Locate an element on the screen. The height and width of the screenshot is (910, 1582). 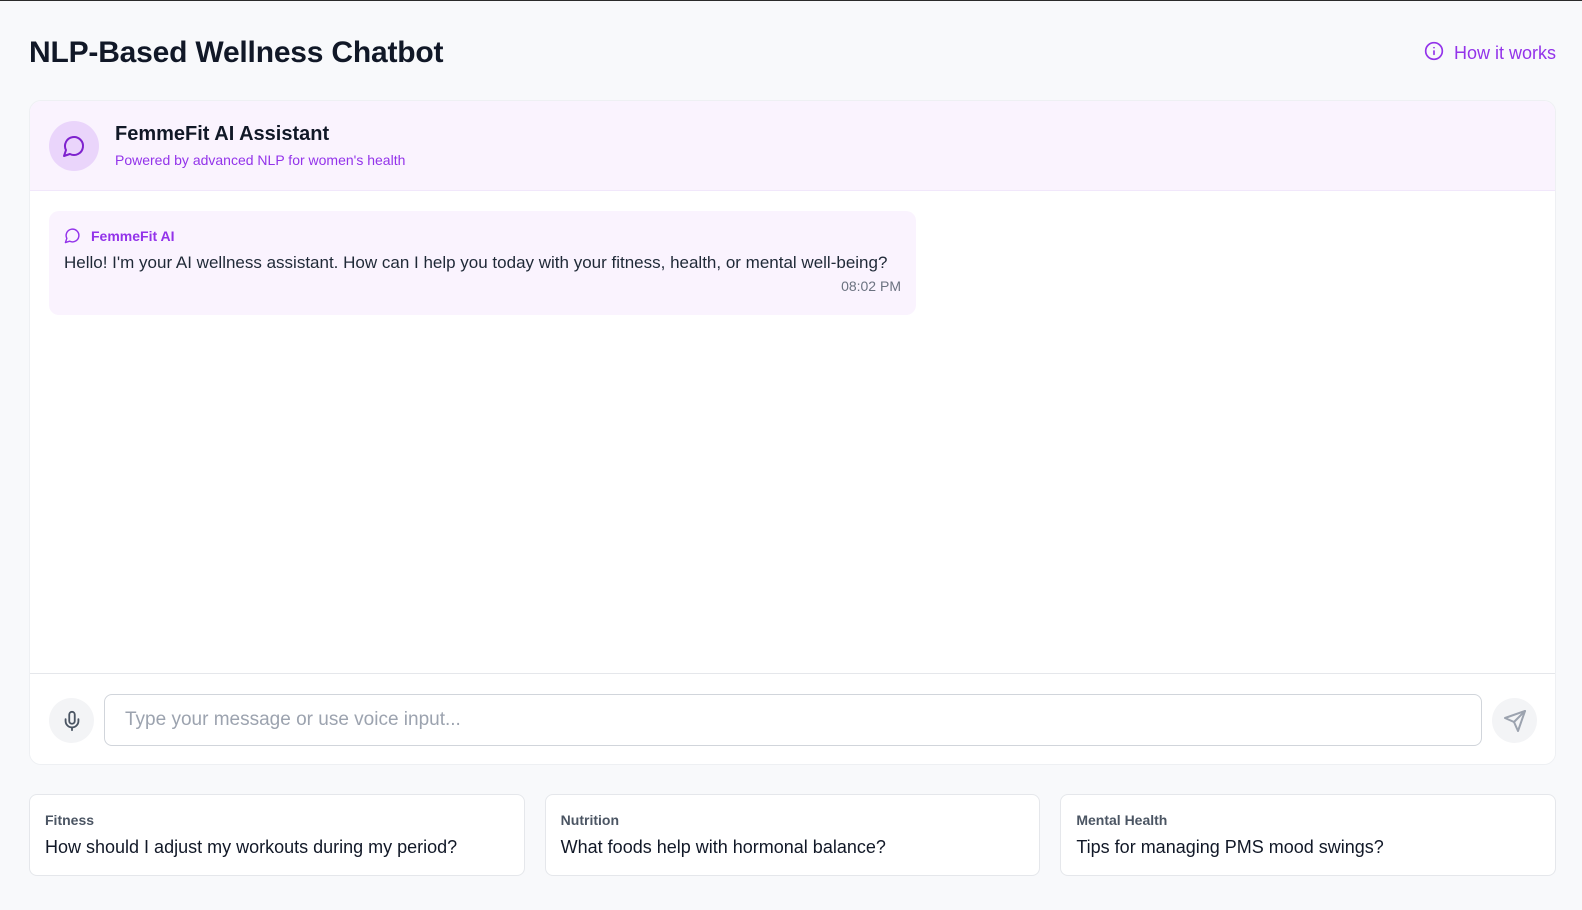
how-it-works-link: How it works is located at coordinates (1490, 53).